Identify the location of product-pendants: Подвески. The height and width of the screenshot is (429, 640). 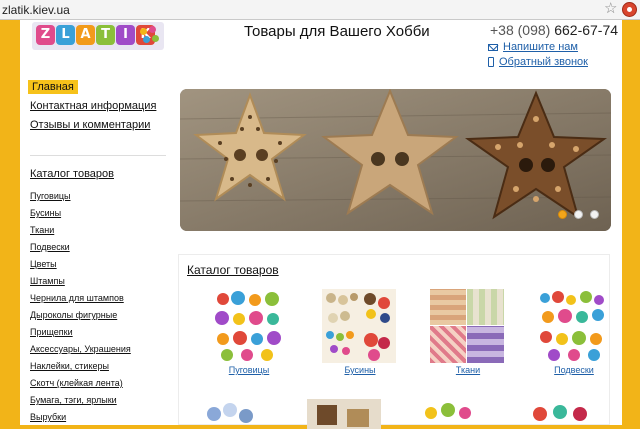
(574, 332).